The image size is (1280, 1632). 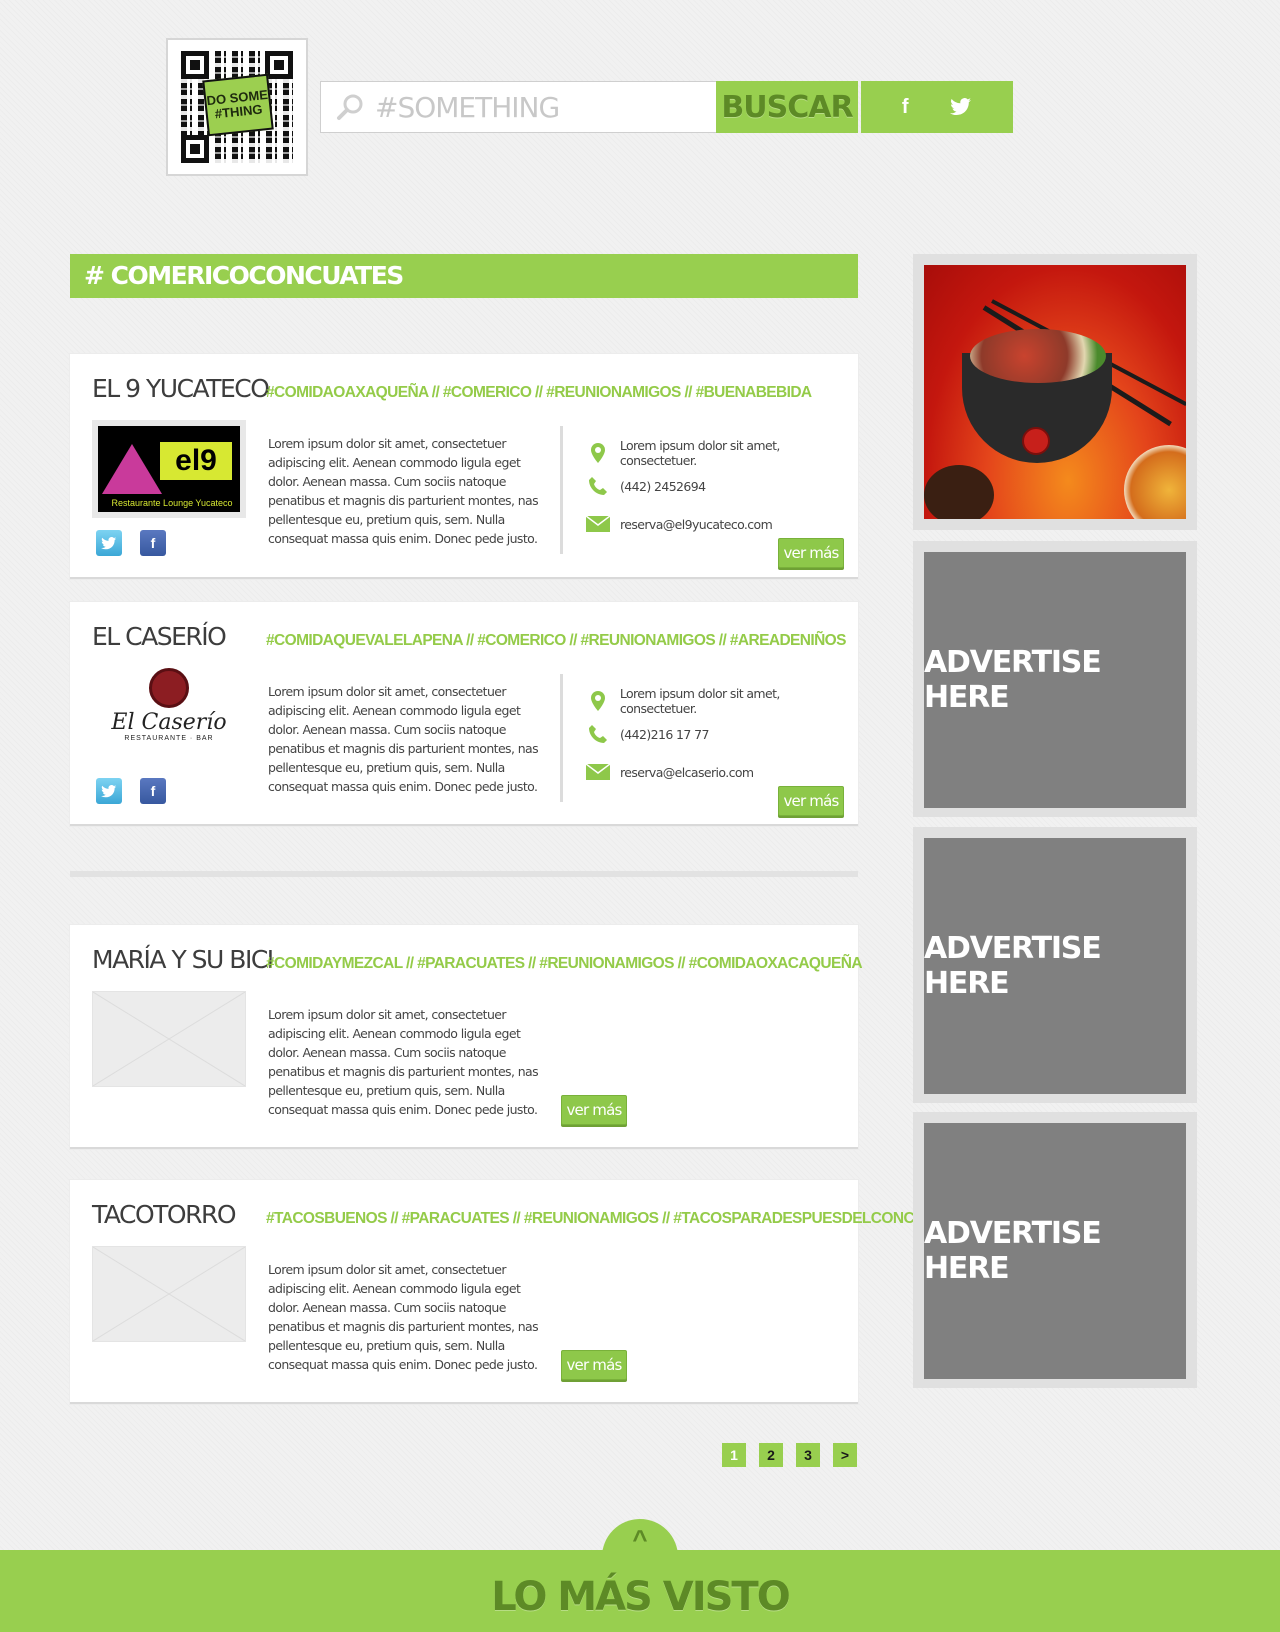 I want to click on featured-photo-box, so click(x=1055, y=392).